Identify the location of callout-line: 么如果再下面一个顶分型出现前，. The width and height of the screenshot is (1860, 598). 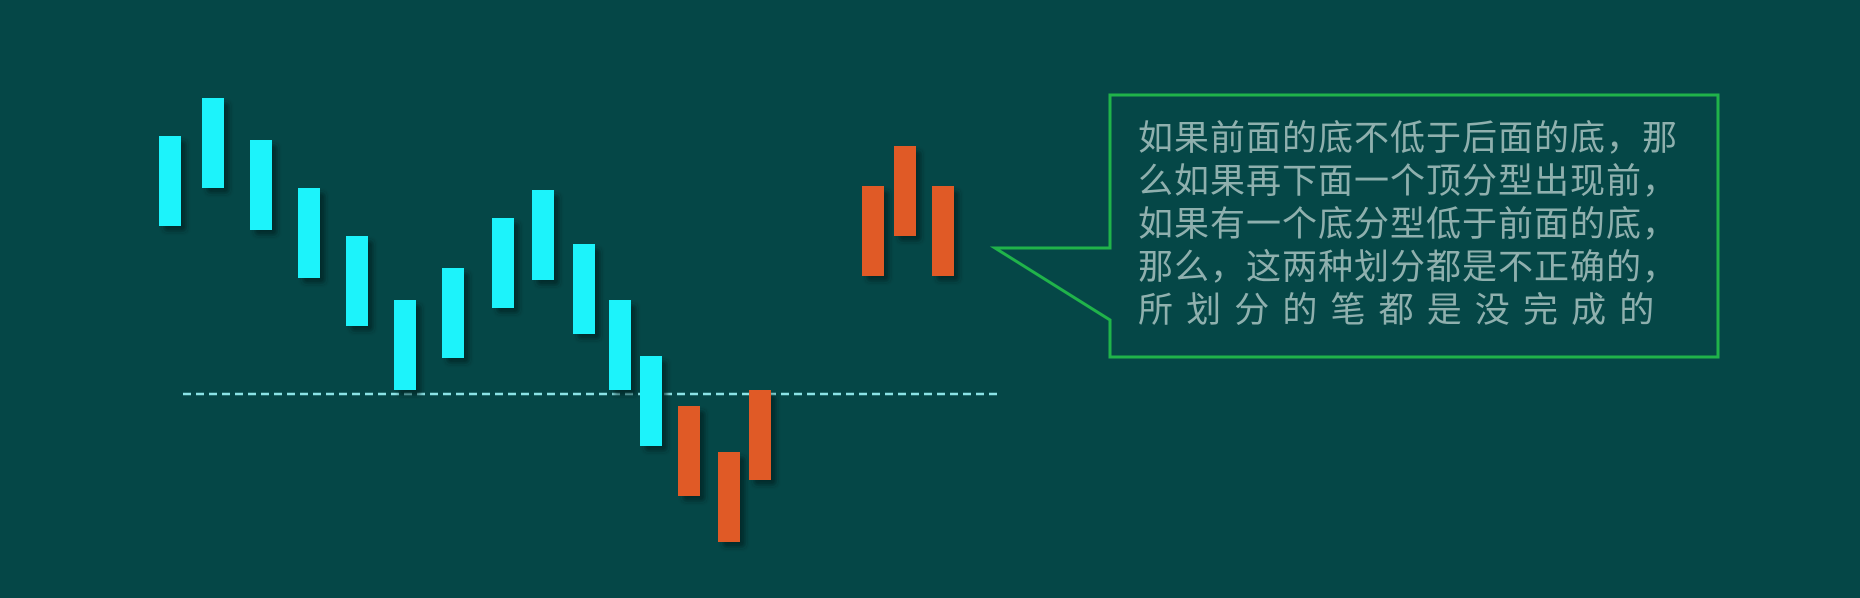
(1408, 182).